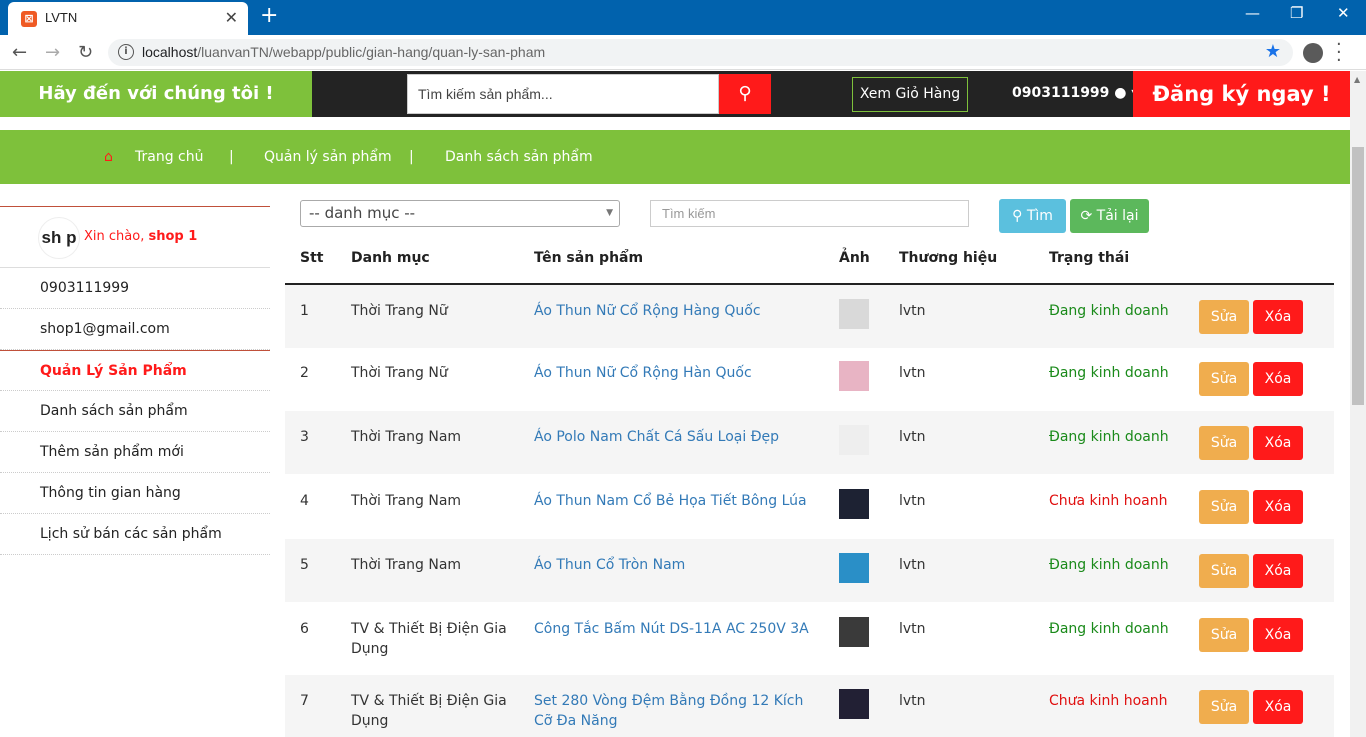 This screenshot has width=1366, height=737. I want to click on cell-product-name-link: Công Tắc Bấm Nút DS-11A AC 250V 3A, so click(674, 629).